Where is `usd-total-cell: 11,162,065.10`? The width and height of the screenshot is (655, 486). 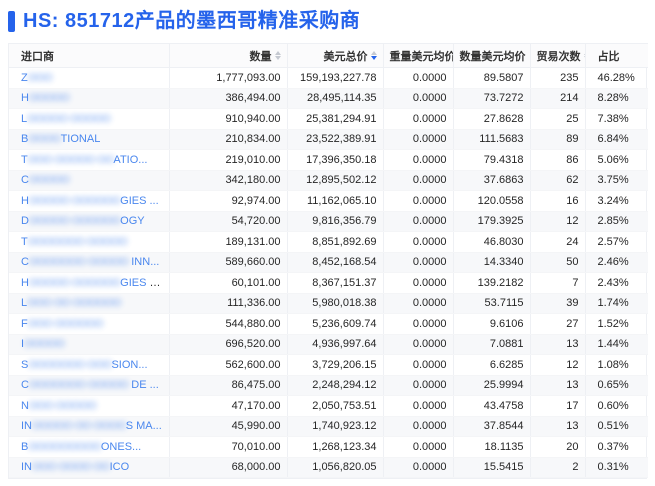
usd-total-cell: 11,162,065.10 is located at coordinates (335, 201).